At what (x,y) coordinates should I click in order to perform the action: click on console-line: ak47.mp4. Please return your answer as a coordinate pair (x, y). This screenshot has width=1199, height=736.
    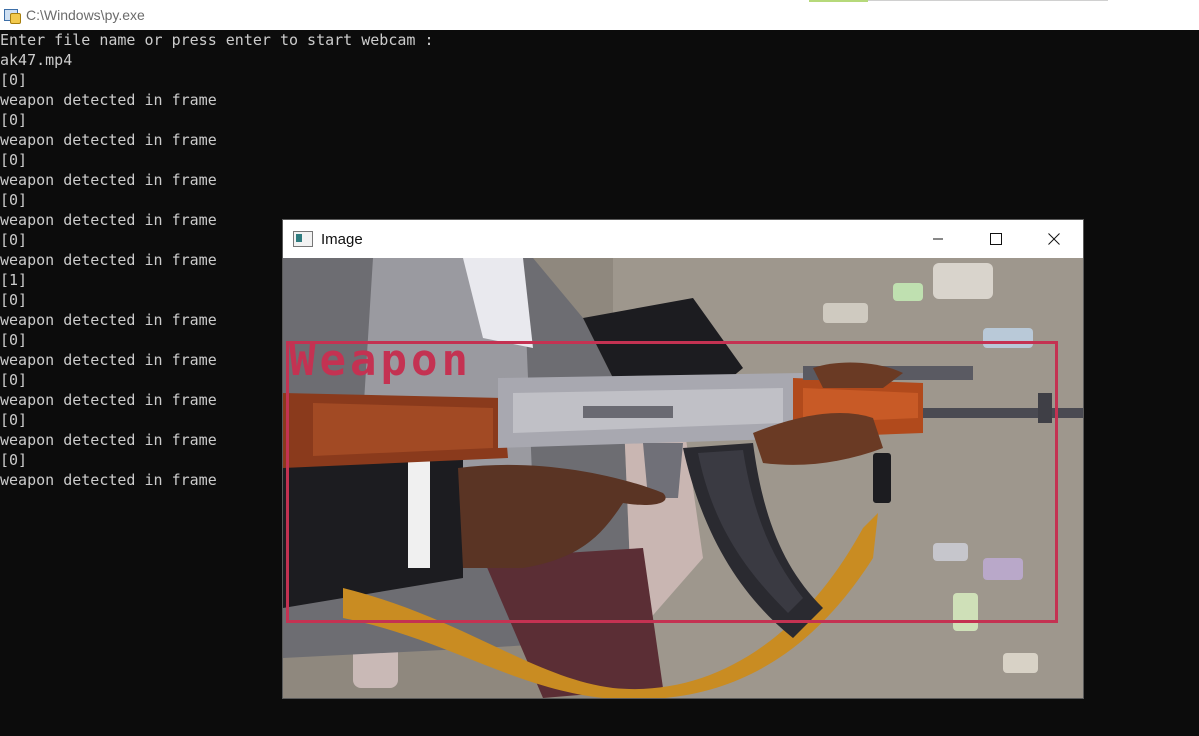
    Looking at the image, I should click on (36, 60).